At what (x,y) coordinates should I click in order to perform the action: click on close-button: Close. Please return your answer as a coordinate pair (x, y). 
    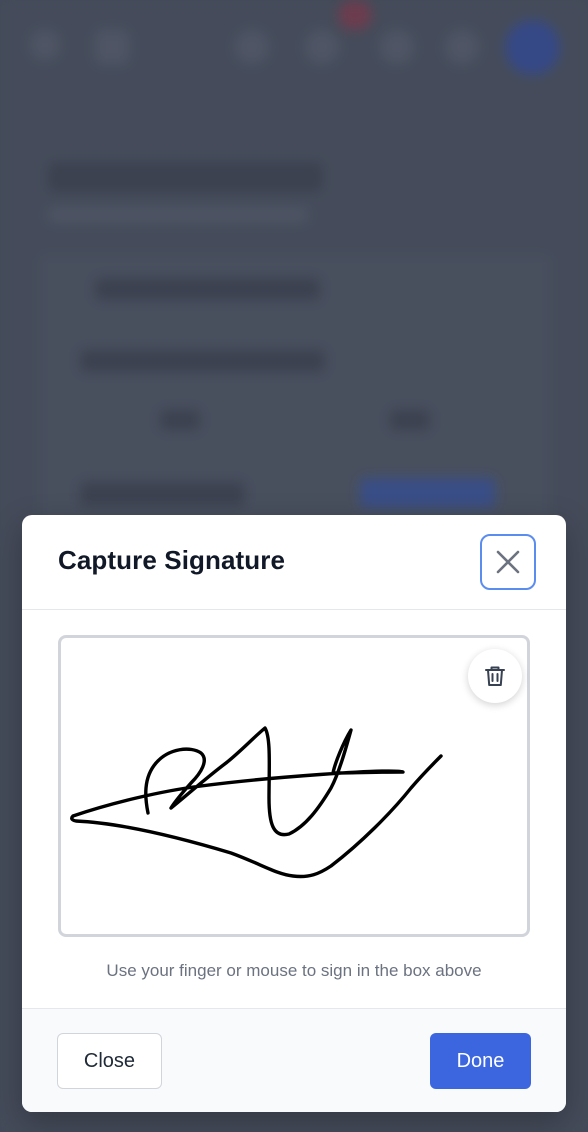
    Looking at the image, I should click on (109, 1061).